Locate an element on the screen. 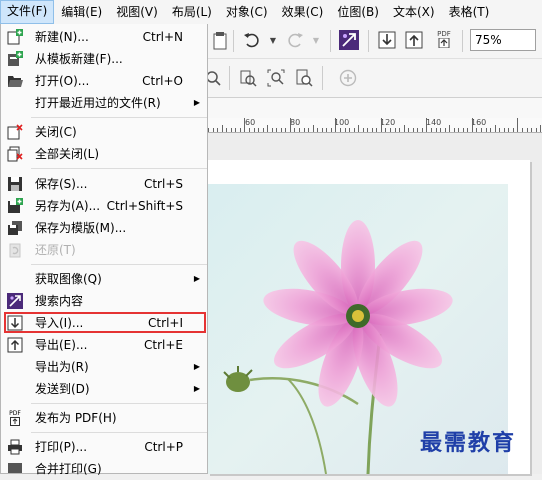 The image size is (542, 480). menu-item-label: 搜索内容 is located at coordinates (59, 301).